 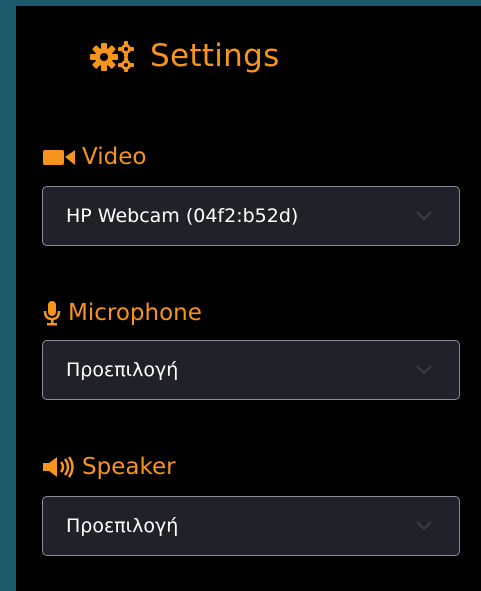 I want to click on speaker-select-value: Προεπιλογή, so click(x=122, y=526).